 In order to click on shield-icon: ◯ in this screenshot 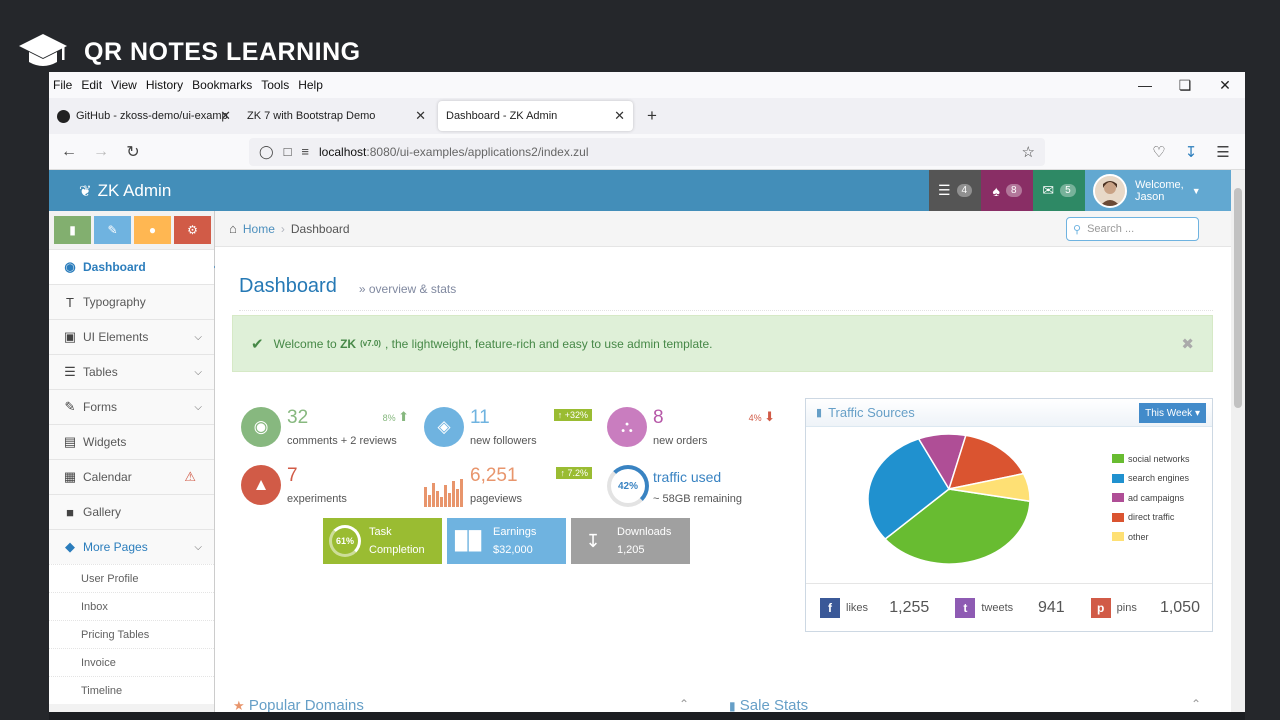, I will do `click(266, 152)`.